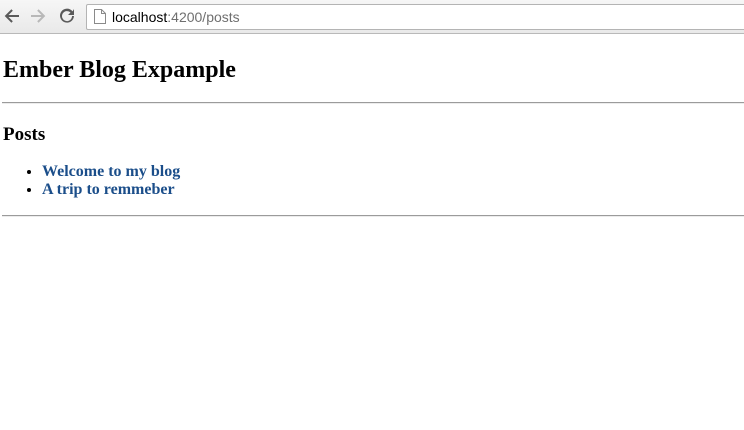 This screenshot has width=744, height=430. I want to click on reload-icon, so click(67, 15).